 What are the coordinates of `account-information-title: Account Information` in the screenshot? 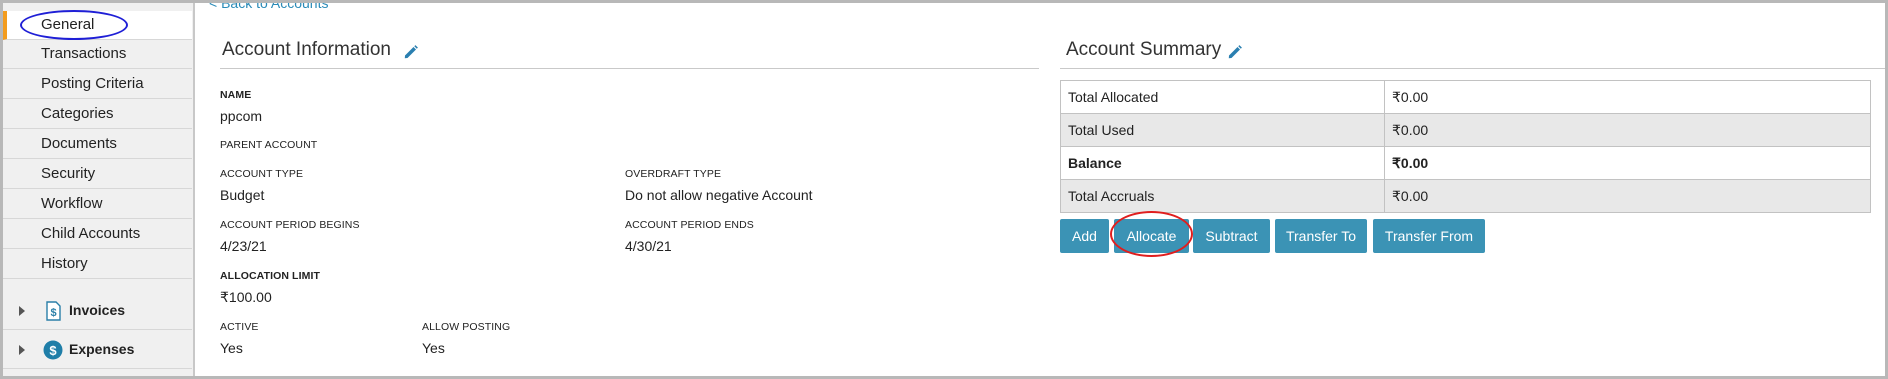 It's located at (306, 49).